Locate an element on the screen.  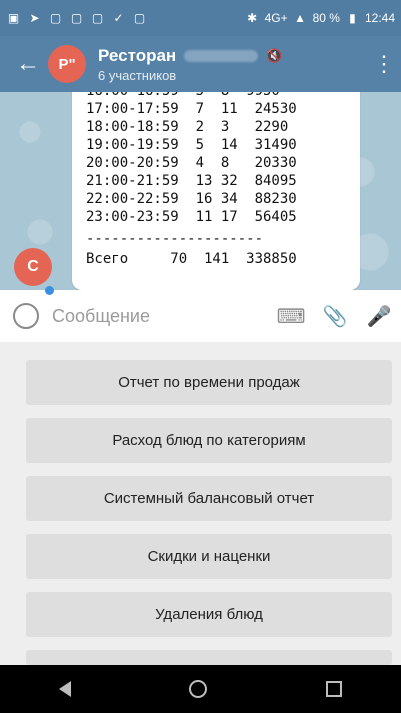
back-triangle-icon is located at coordinates (65, 689).